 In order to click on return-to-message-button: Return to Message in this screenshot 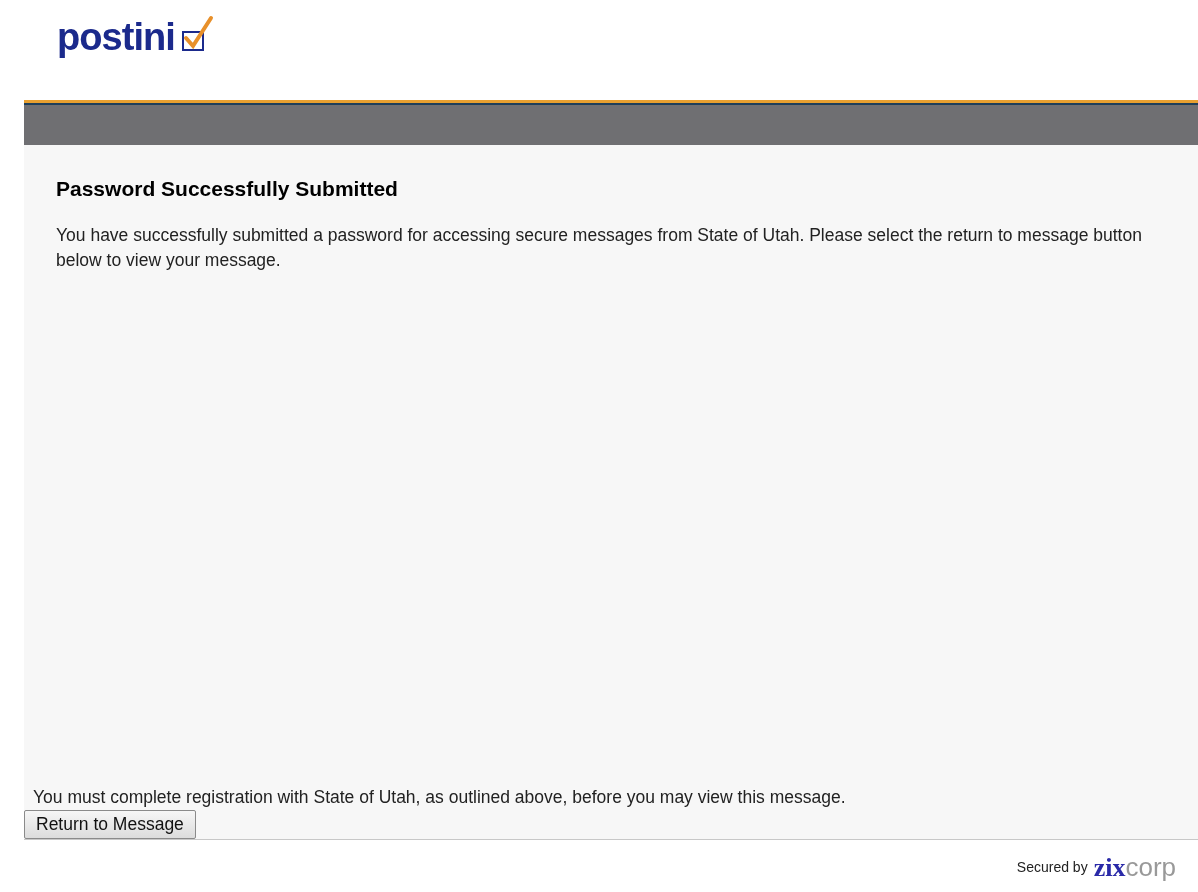, I will do `click(110, 824)`.